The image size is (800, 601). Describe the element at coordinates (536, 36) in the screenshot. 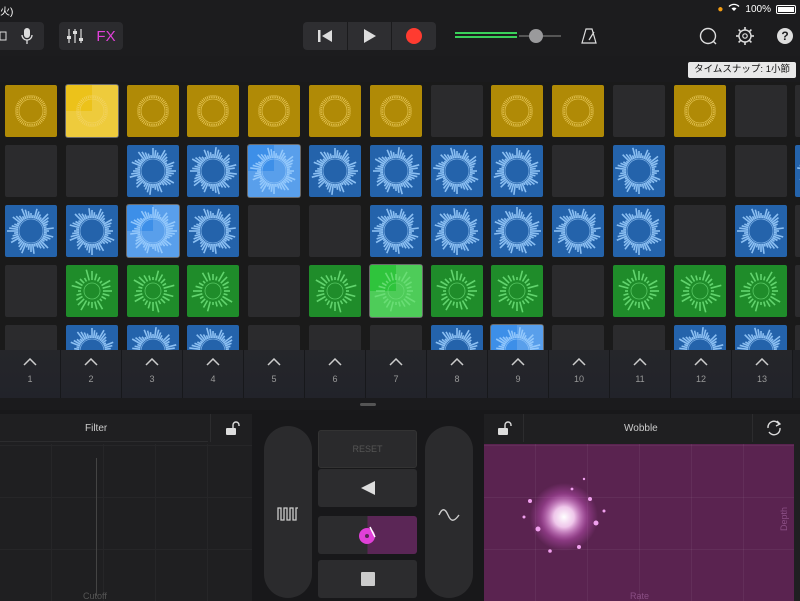

I see `volume-knob` at that location.